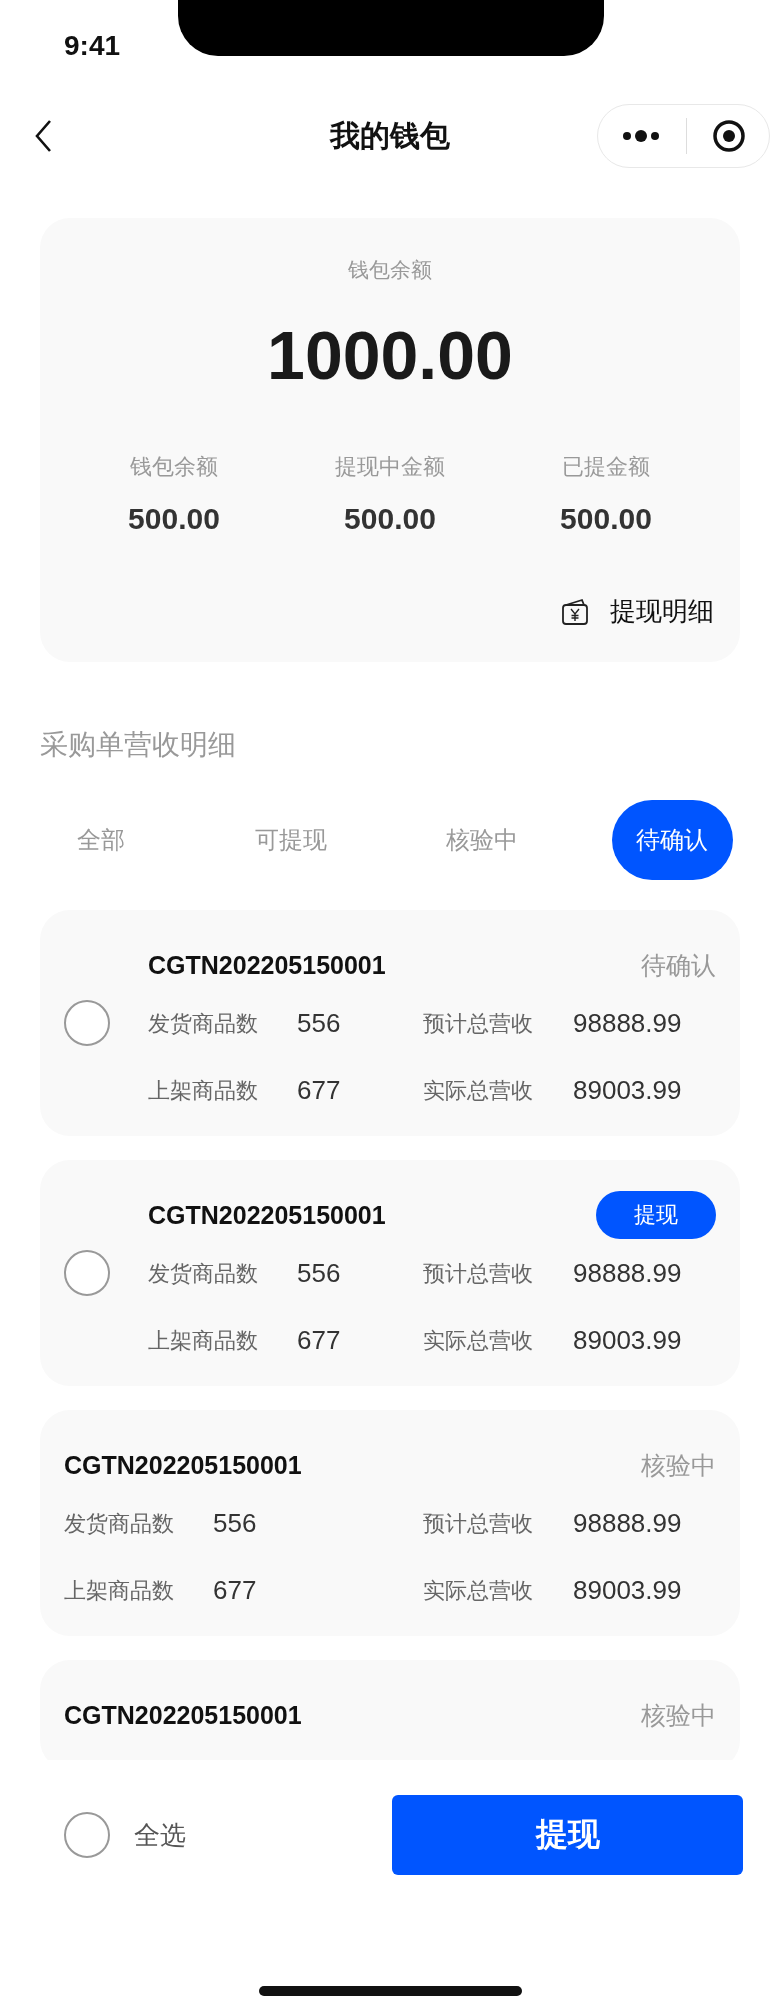 The image size is (780, 1996). Describe the element at coordinates (662, 611) in the screenshot. I see `withdraw-detail-link: 提现明细` at that location.